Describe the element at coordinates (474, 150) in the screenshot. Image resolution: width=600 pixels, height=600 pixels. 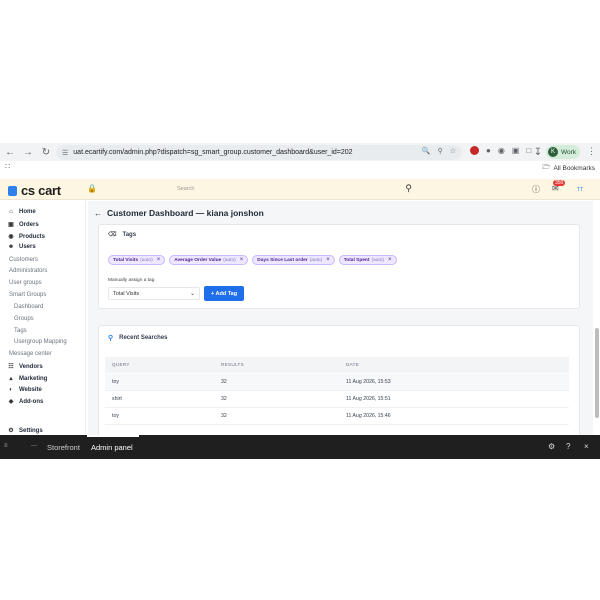
I see `extension-icon` at that location.